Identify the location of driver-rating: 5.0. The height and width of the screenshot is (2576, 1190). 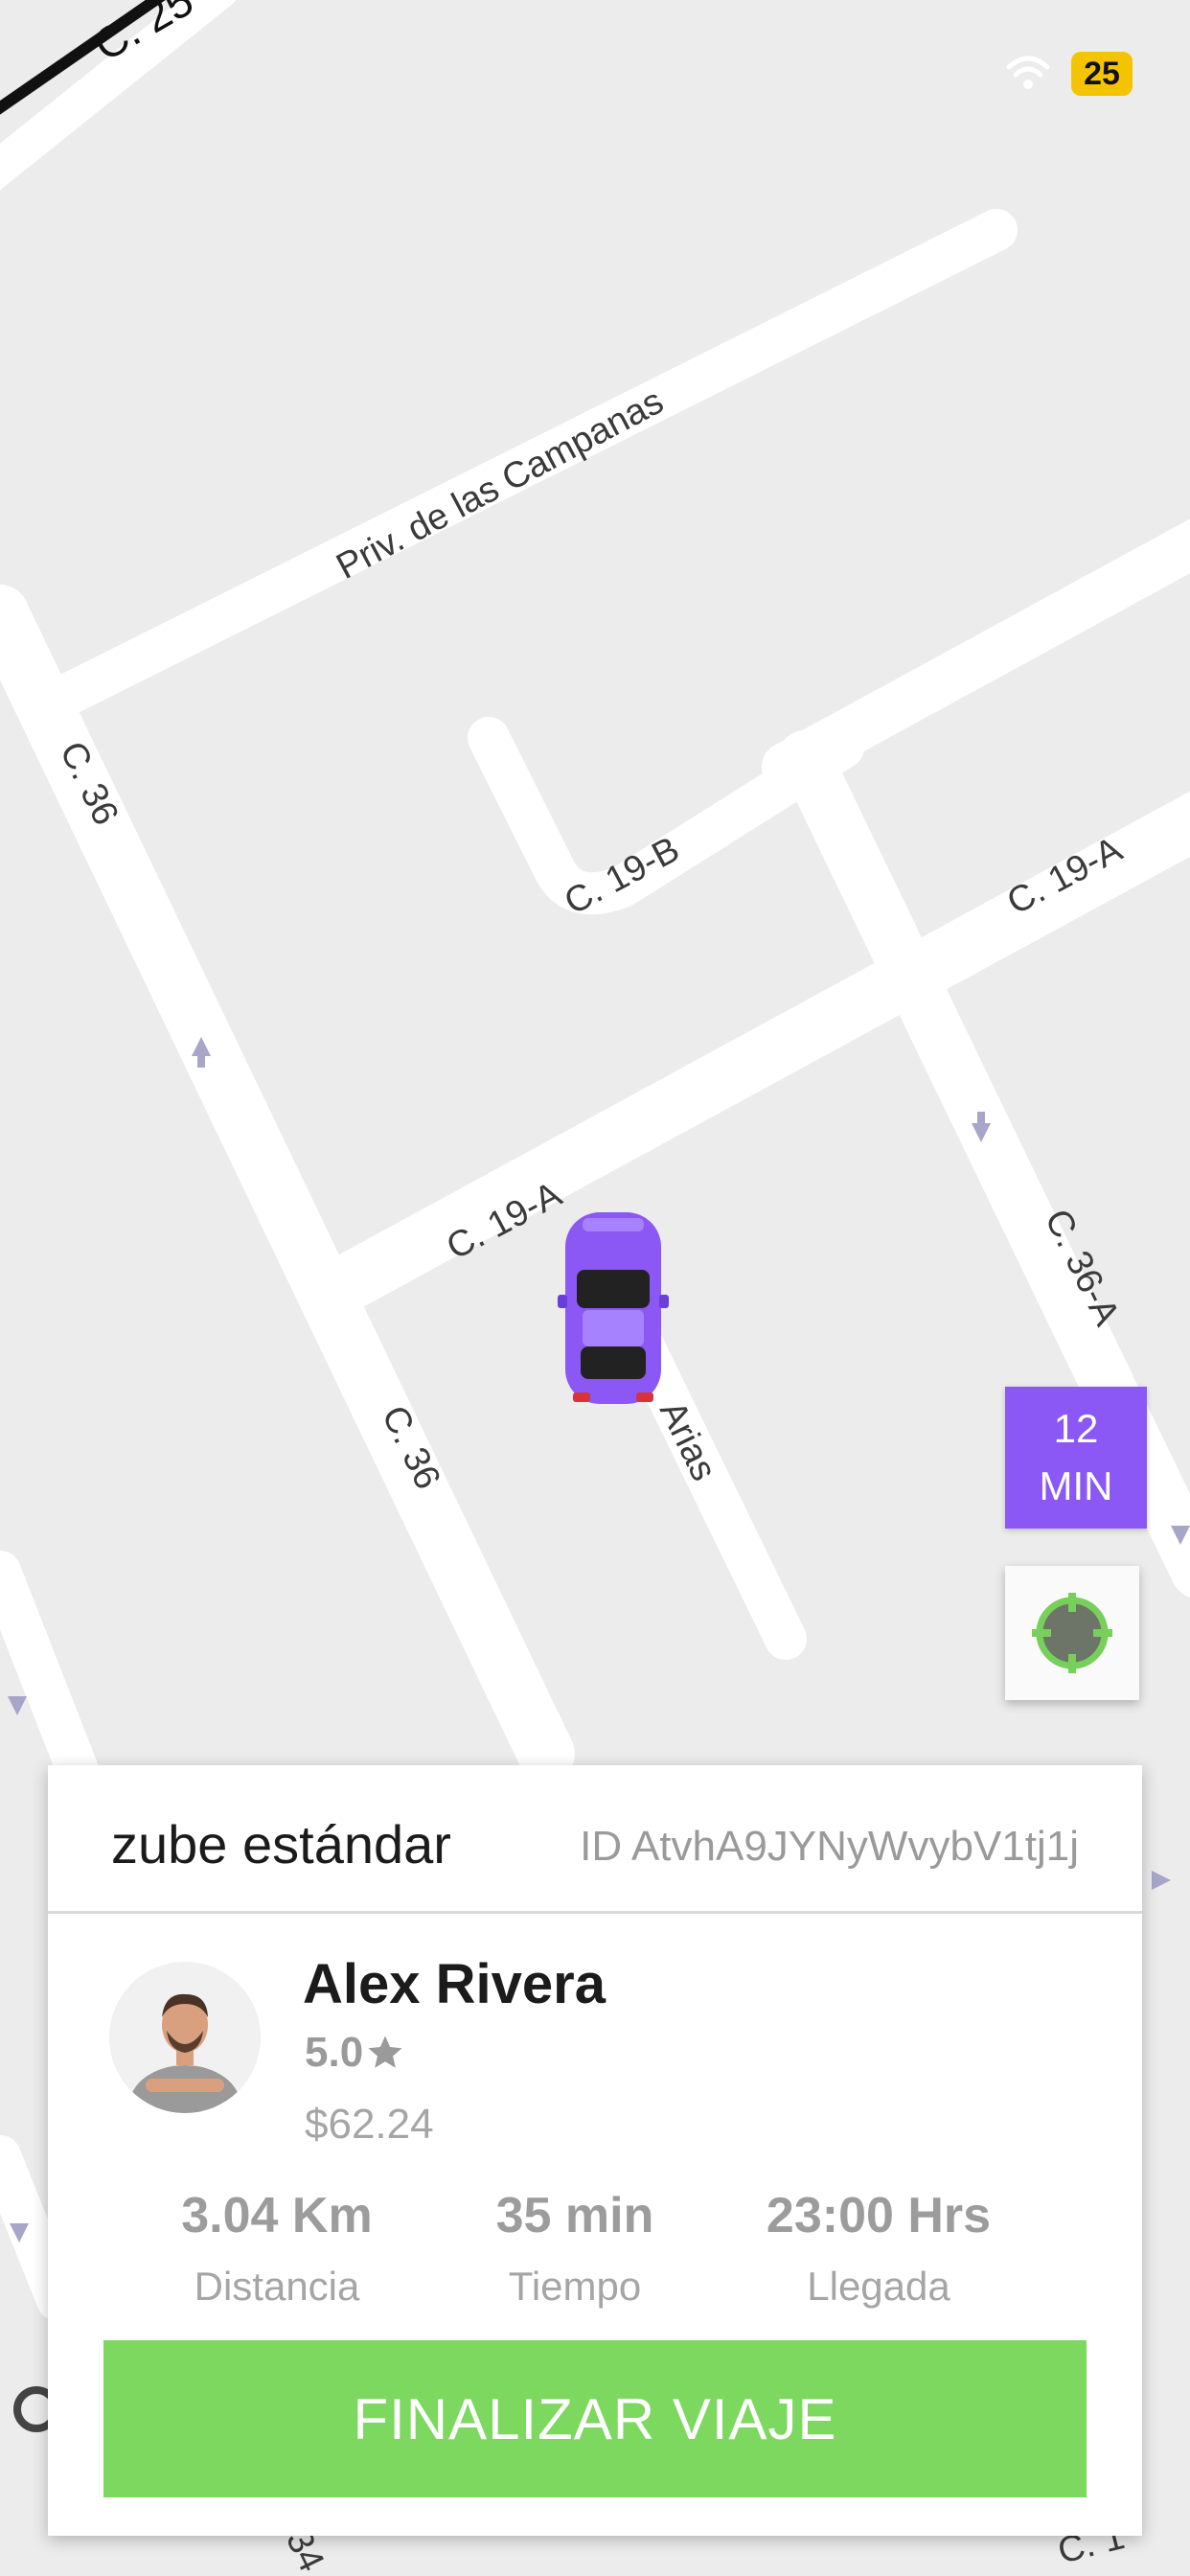
(355, 2053).